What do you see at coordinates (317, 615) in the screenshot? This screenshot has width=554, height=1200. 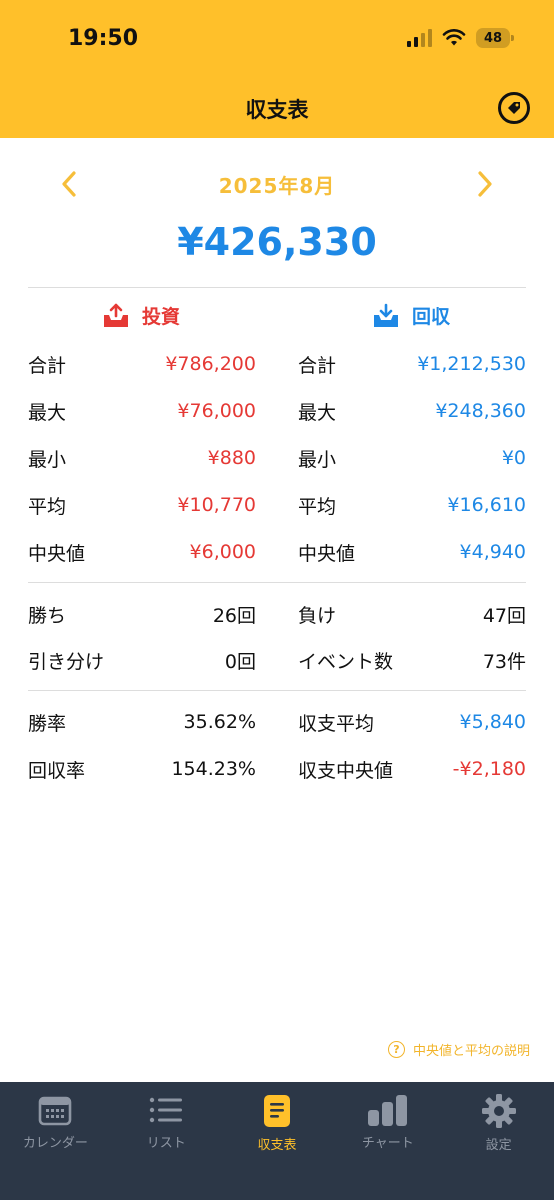 I see `losses-label: 負け` at bounding box center [317, 615].